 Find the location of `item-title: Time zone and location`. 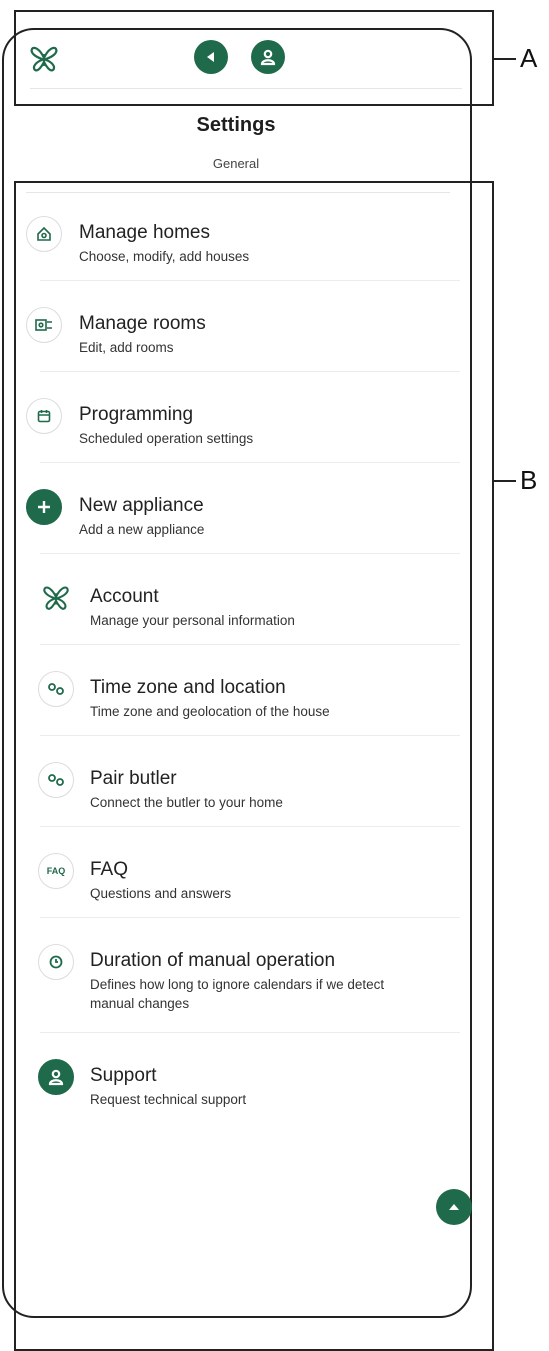

item-title: Time zone and location is located at coordinates (188, 687).